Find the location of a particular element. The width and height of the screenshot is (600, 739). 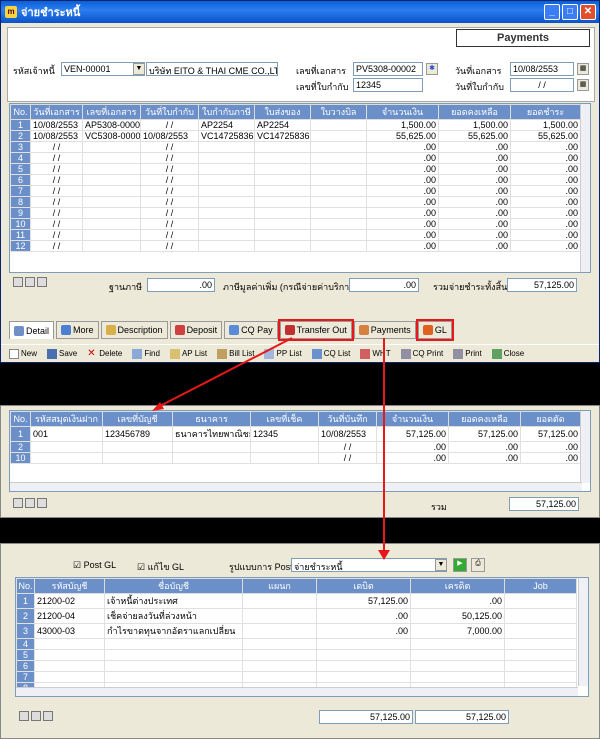

annotation-arrows is located at coordinates (271, 448).